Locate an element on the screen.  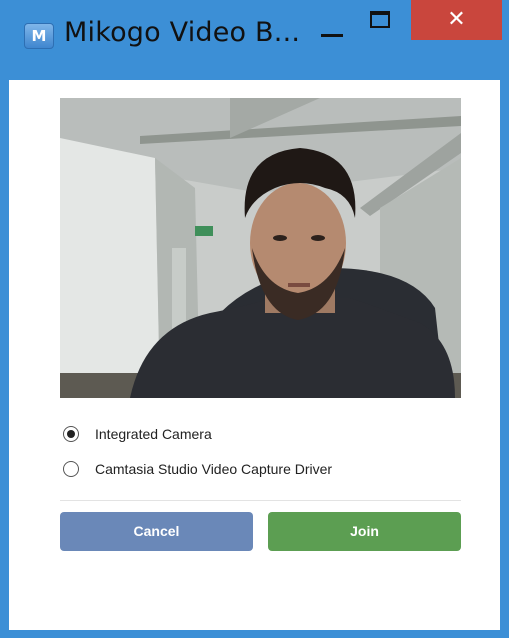
minimize-icon is located at coordinates (332, 35).